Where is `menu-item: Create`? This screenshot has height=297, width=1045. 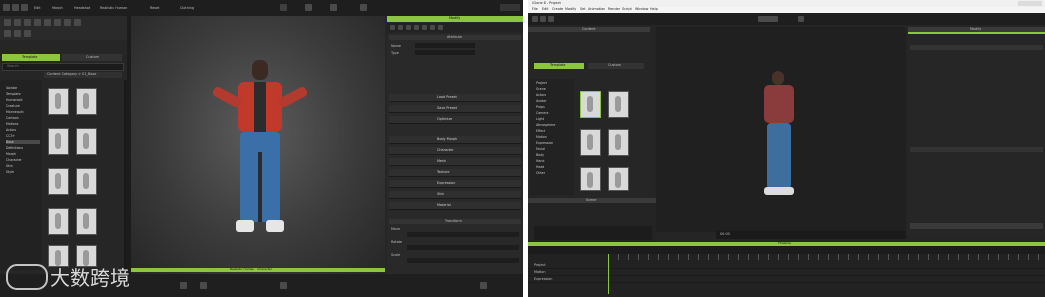
menu-item: Create is located at coordinates (557, 9).